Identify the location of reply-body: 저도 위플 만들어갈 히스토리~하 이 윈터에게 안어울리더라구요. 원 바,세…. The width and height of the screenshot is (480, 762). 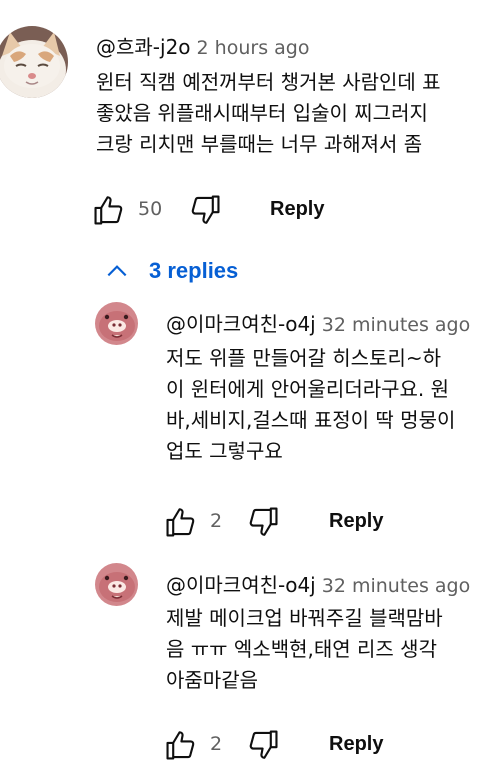
(310, 405).